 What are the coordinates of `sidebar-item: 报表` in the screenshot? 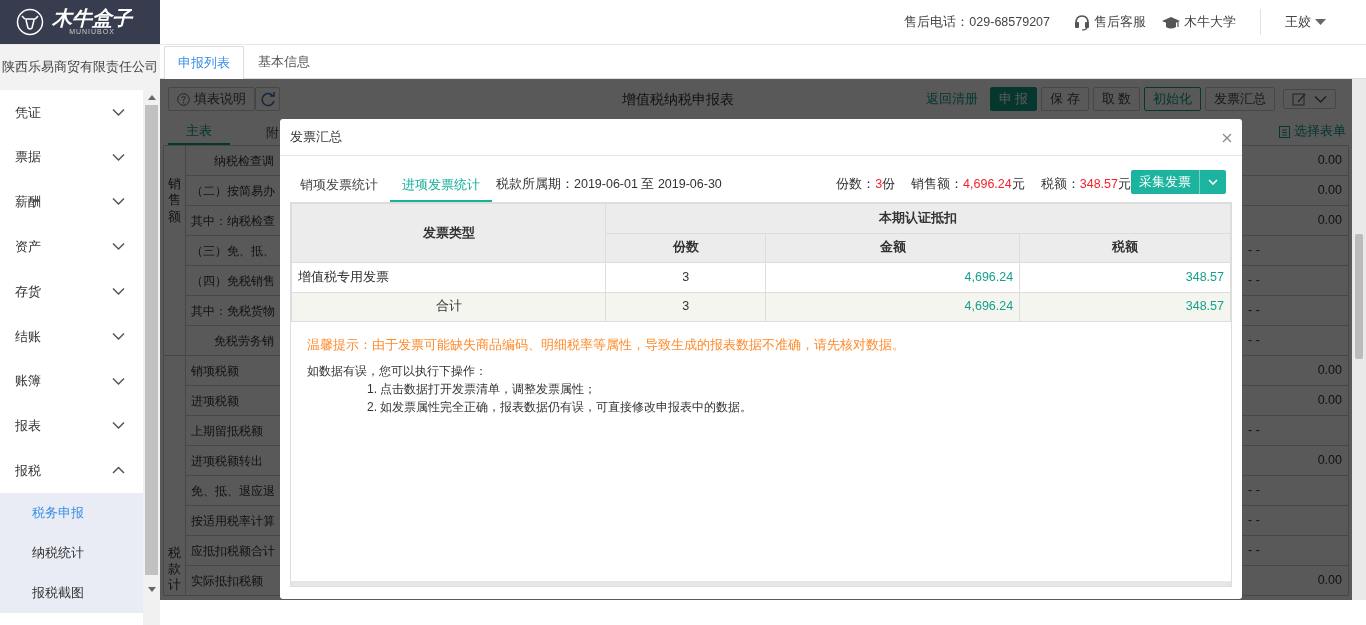 It's located at (71, 426).